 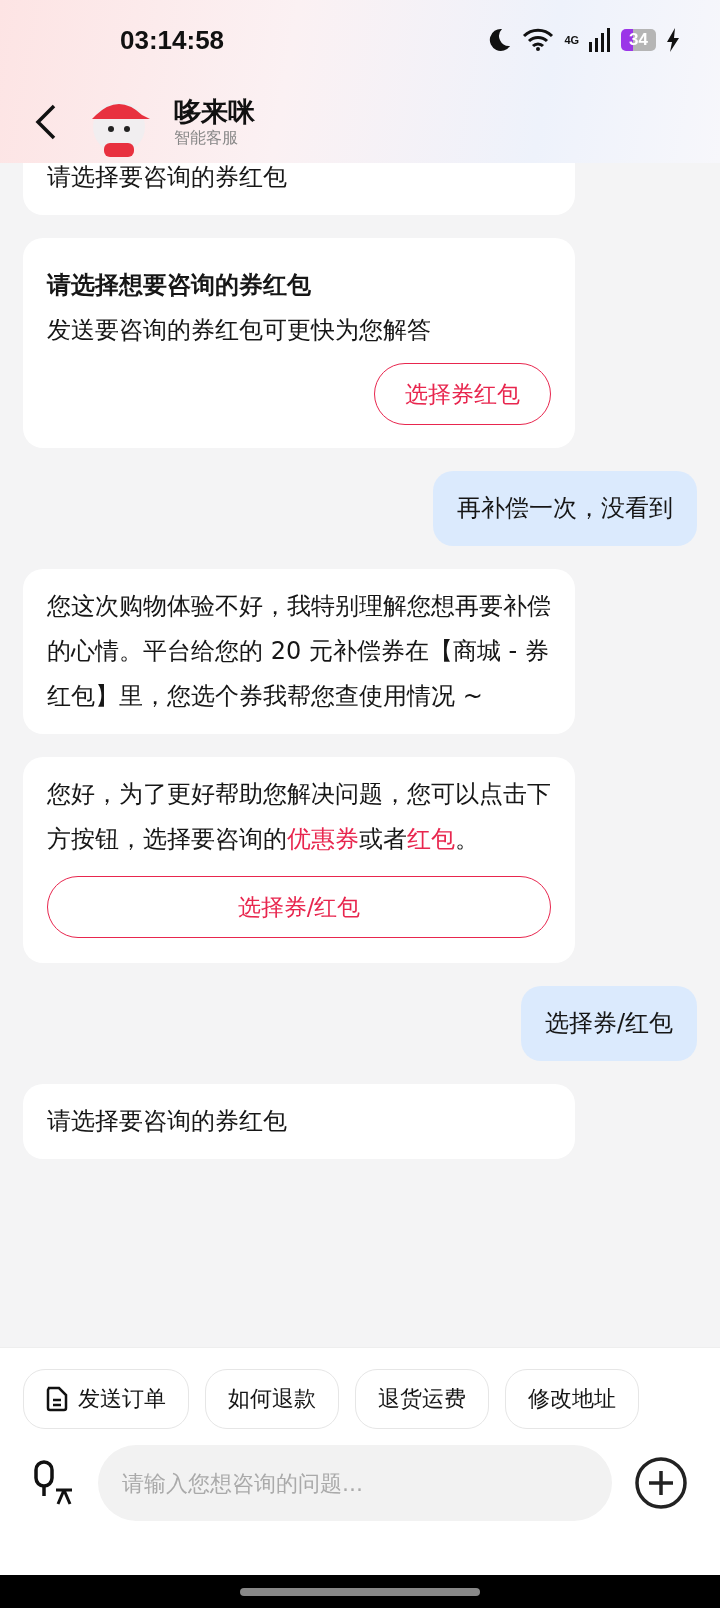 I want to click on select-coupon-button: 选择券/红包, so click(x=299, y=907).